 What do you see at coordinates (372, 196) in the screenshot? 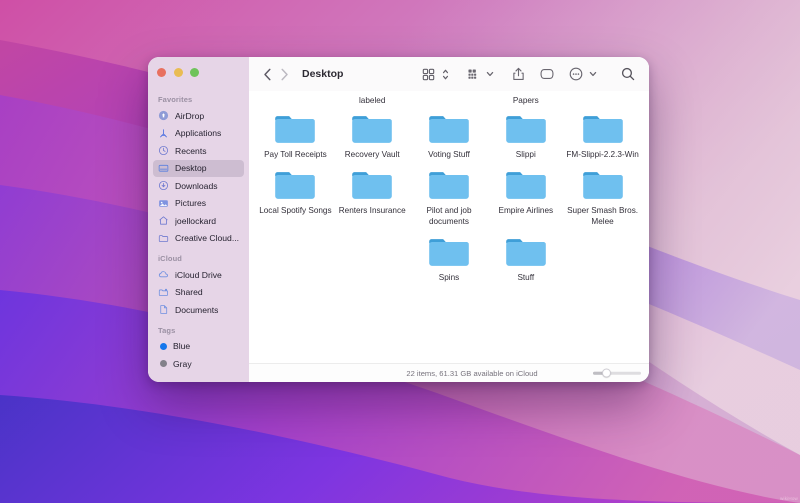
I see `folder-item: Renters Insurance` at bounding box center [372, 196].